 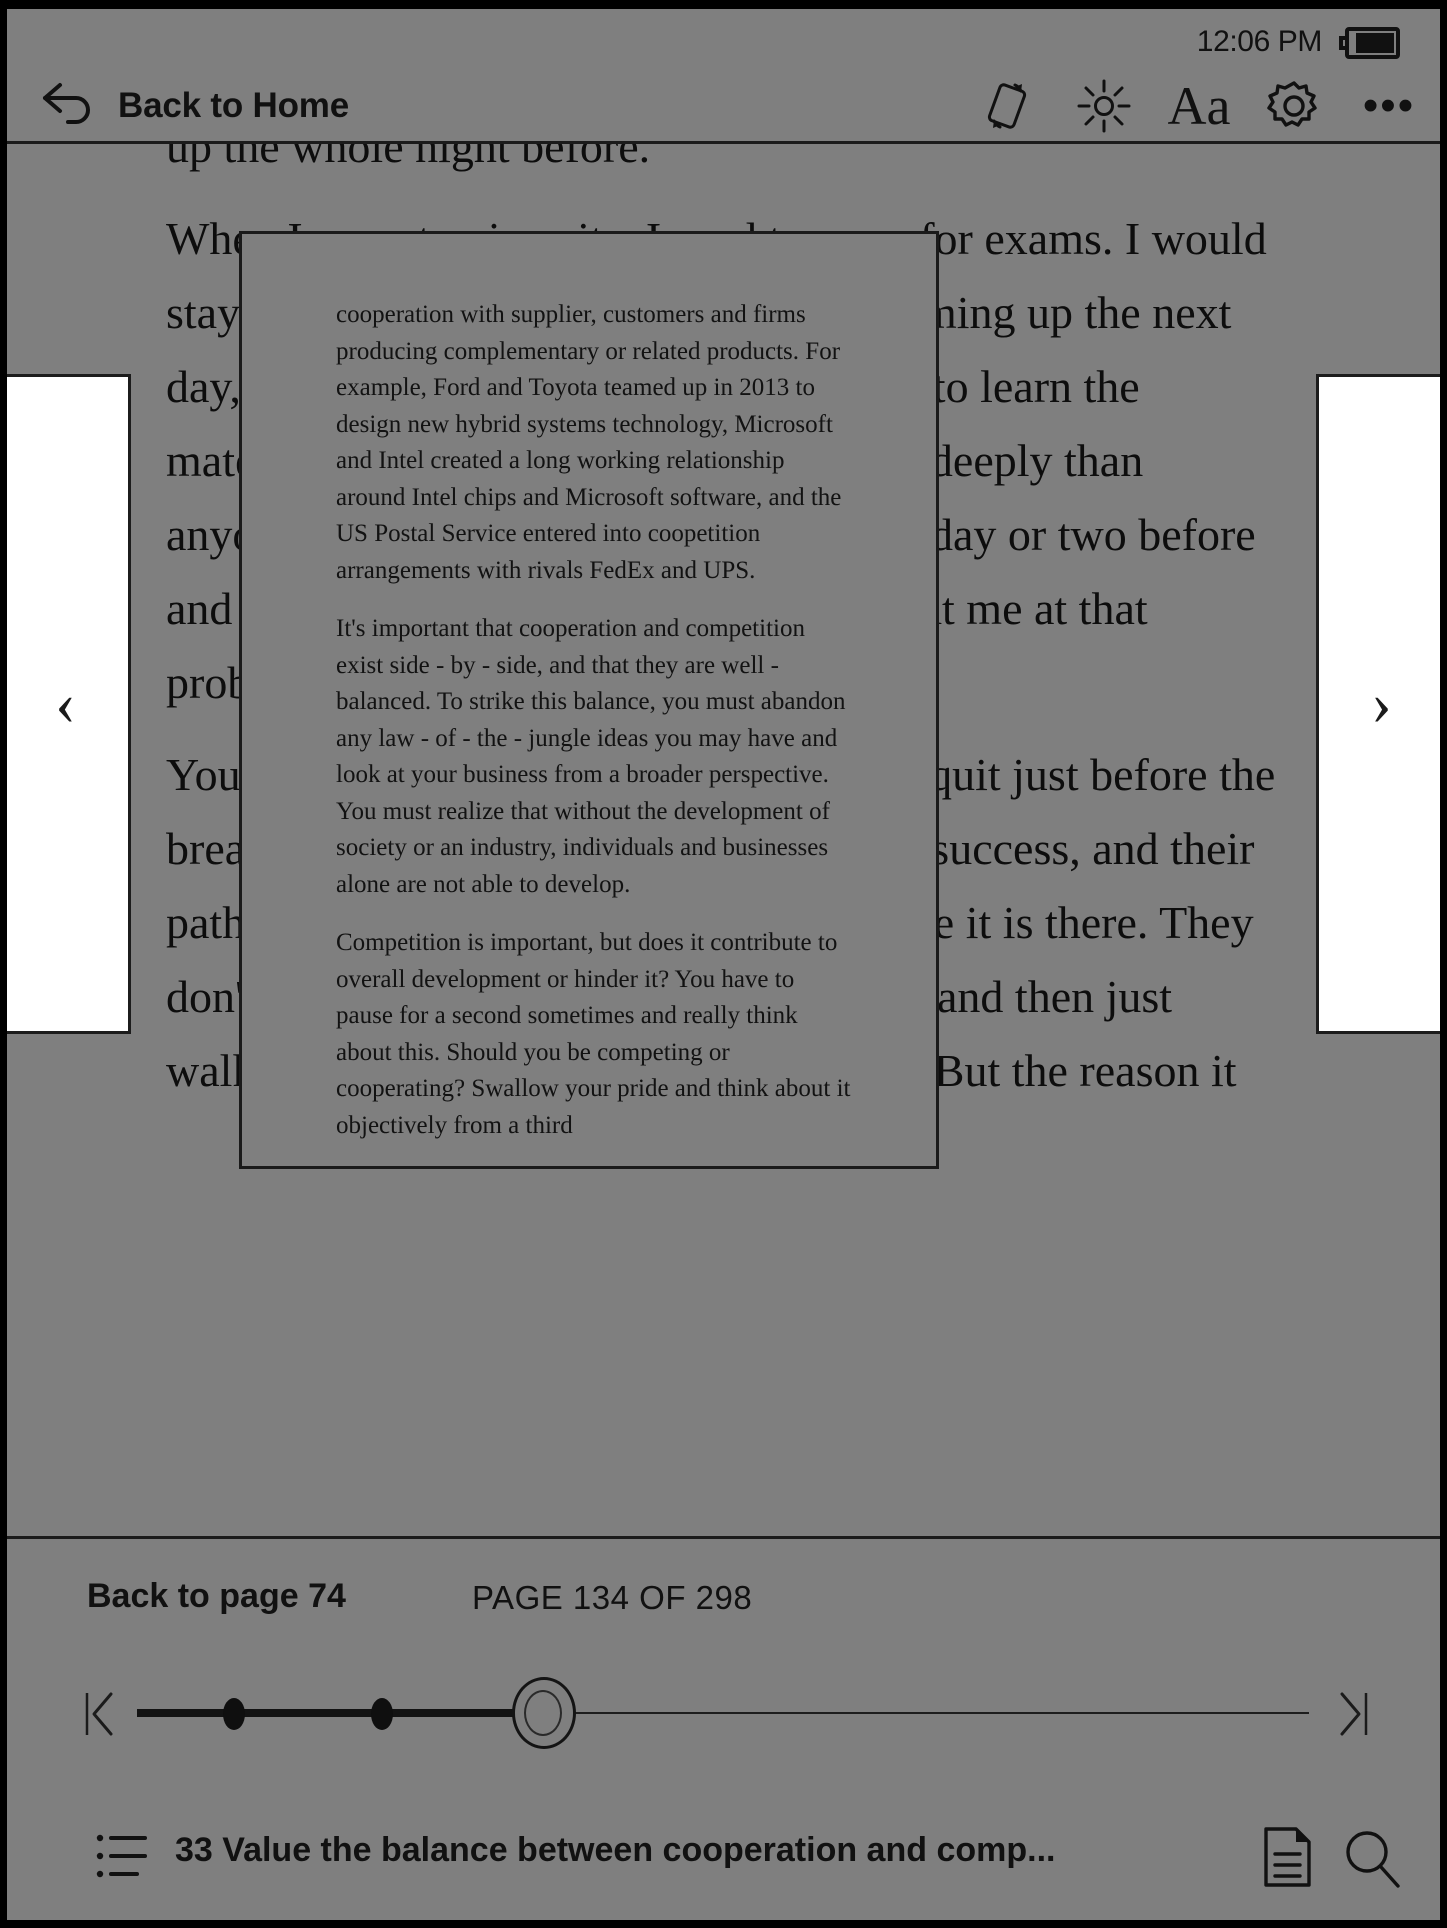 What do you see at coordinates (69, 106) in the screenshot?
I see `back-arrow-icon` at bounding box center [69, 106].